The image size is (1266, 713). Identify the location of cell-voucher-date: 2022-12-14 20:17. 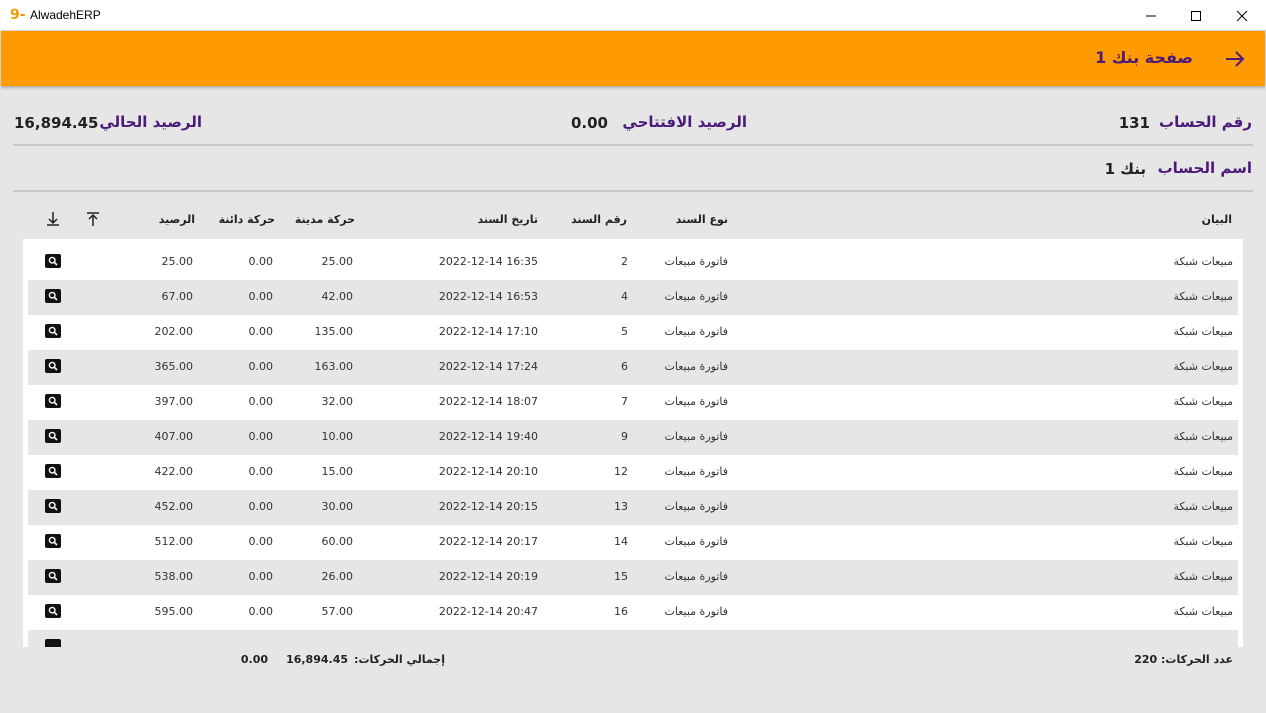
(488, 541).